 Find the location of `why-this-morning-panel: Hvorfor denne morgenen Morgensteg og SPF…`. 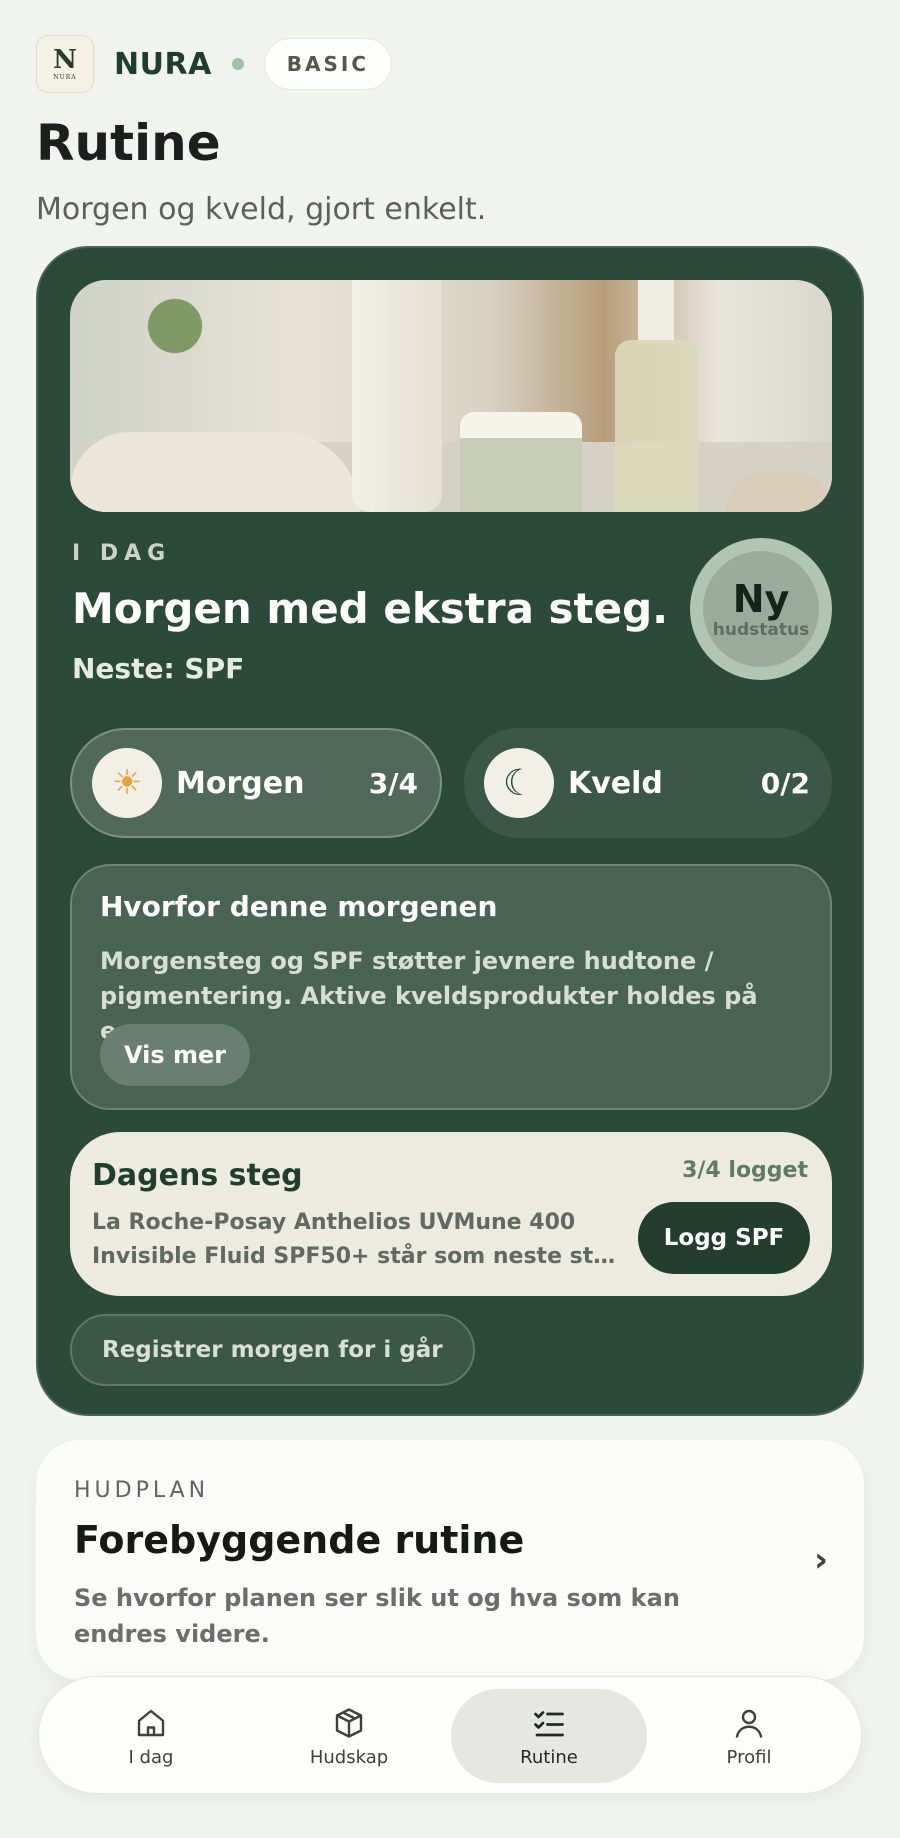

why-this-morning-panel: Hvorfor denne morgenen Morgensteg og SPF… is located at coordinates (451, 987).